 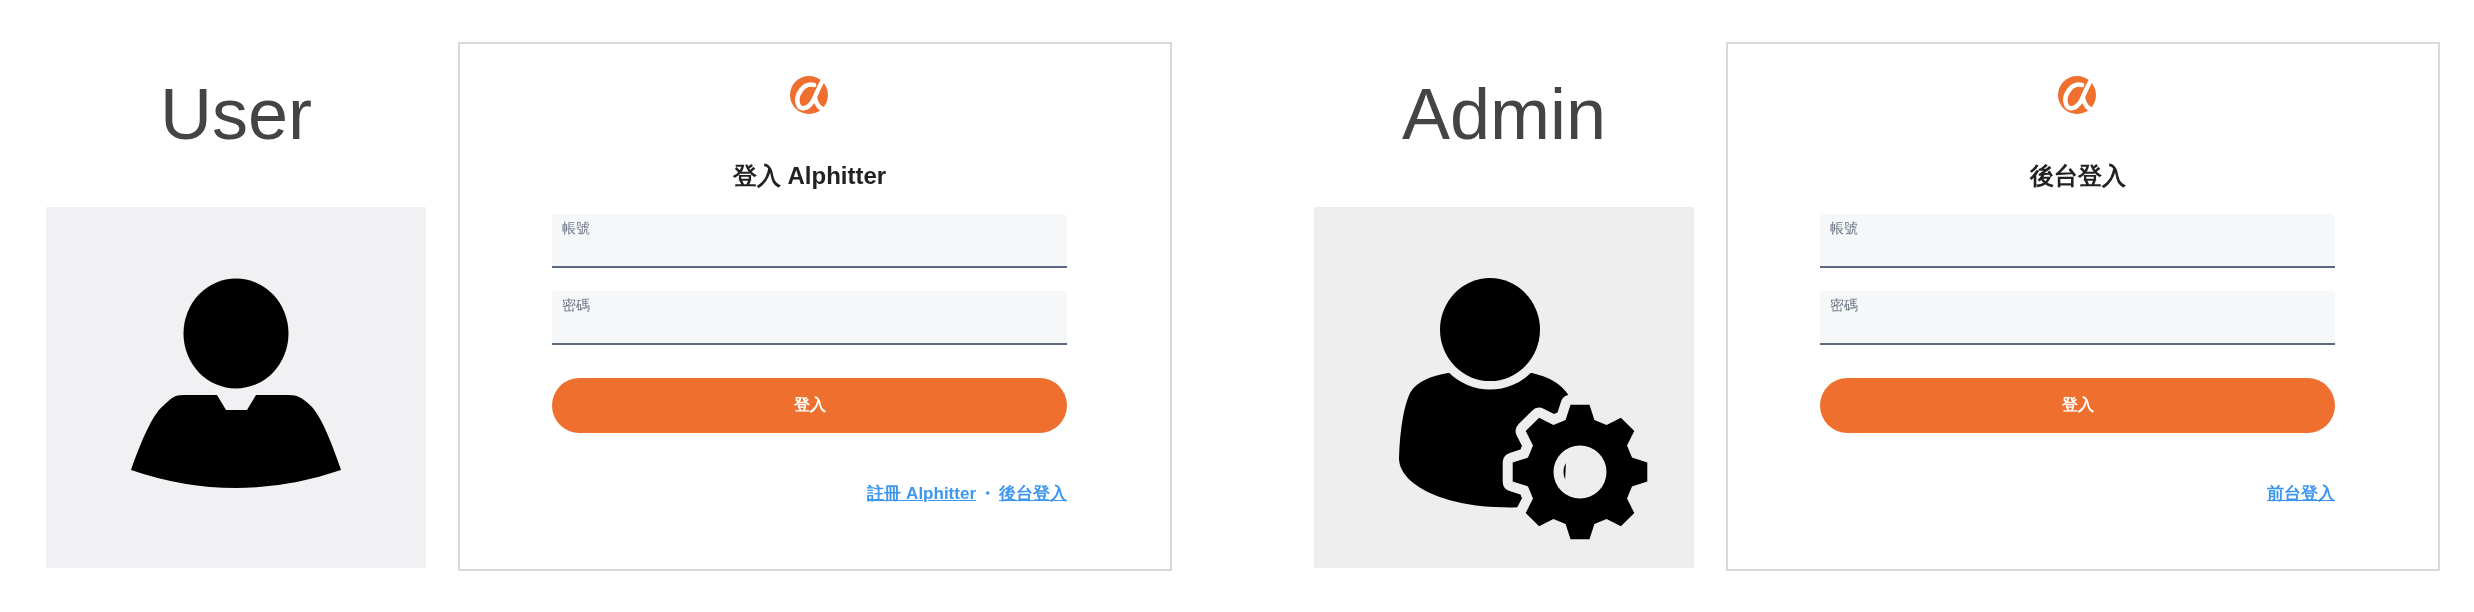 What do you see at coordinates (236, 114) in the screenshot?
I see `role-heading: User` at bounding box center [236, 114].